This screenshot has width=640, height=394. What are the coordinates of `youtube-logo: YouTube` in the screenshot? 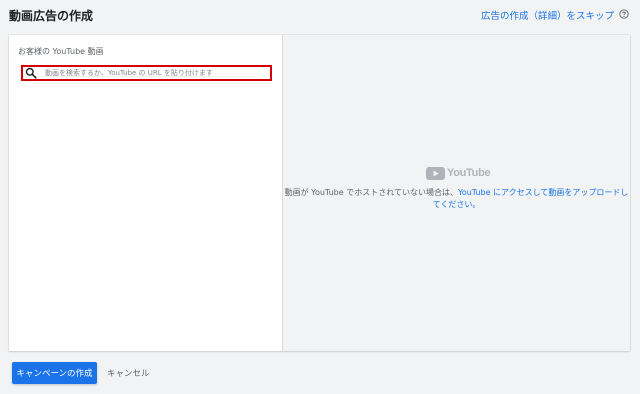 It's located at (458, 173).